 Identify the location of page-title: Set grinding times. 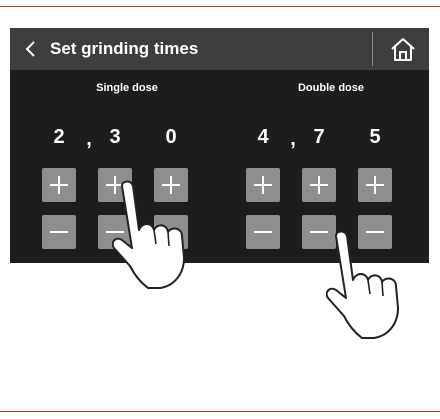
(124, 48).